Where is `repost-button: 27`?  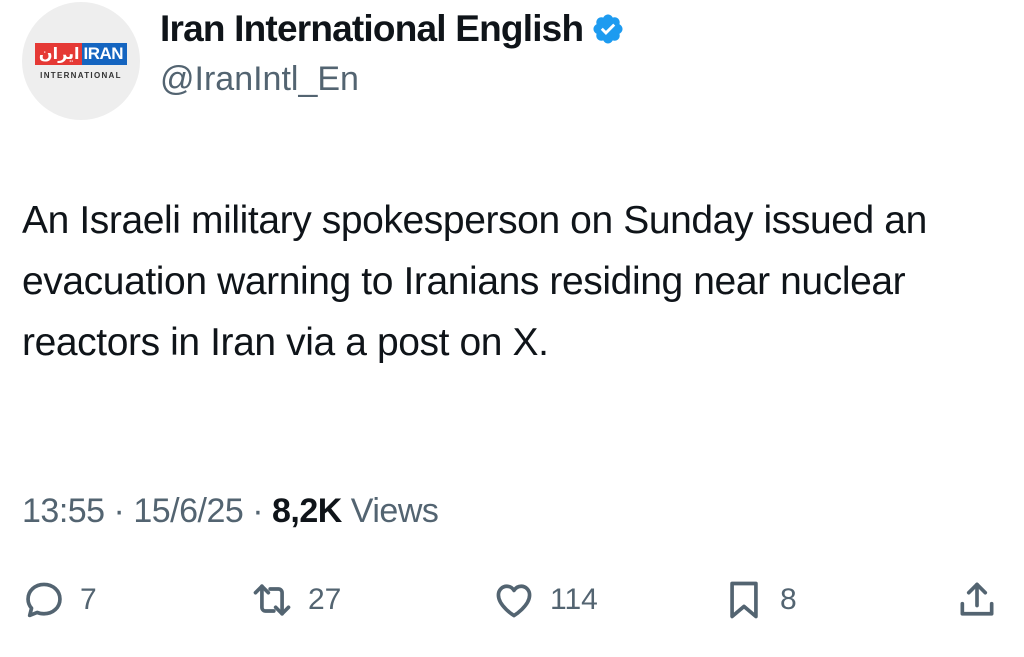
repost-button: 27 is located at coordinates (295, 600).